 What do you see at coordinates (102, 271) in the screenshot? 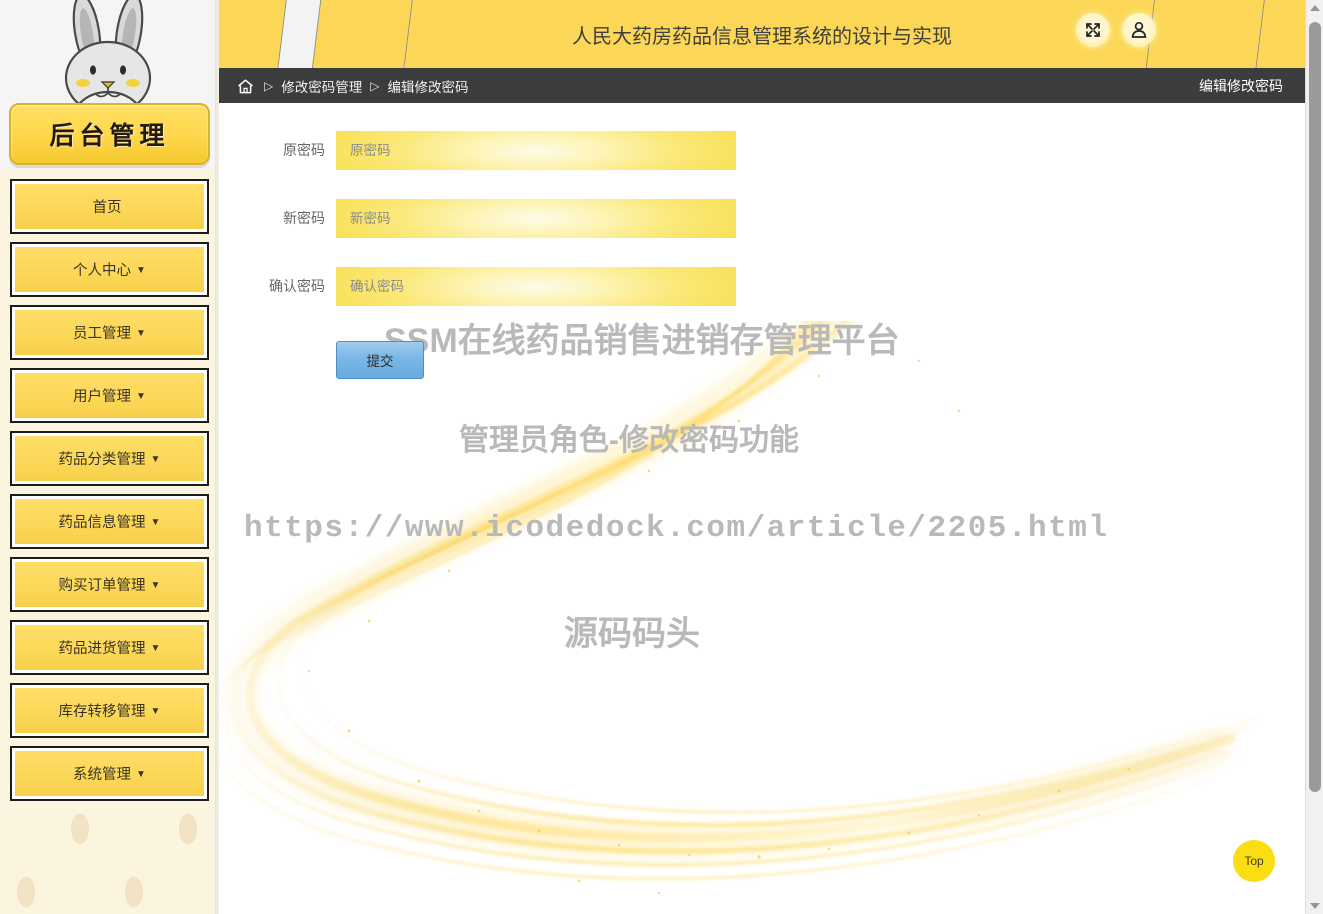
I see `sidebar-item-label: 个人中心` at bounding box center [102, 271].